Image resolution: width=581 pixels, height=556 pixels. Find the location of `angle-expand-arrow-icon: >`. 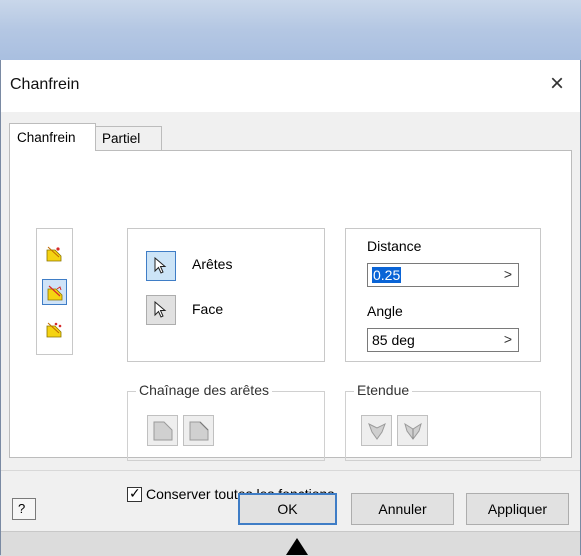

angle-expand-arrow-icon: > is located at coordinates (508, 339).